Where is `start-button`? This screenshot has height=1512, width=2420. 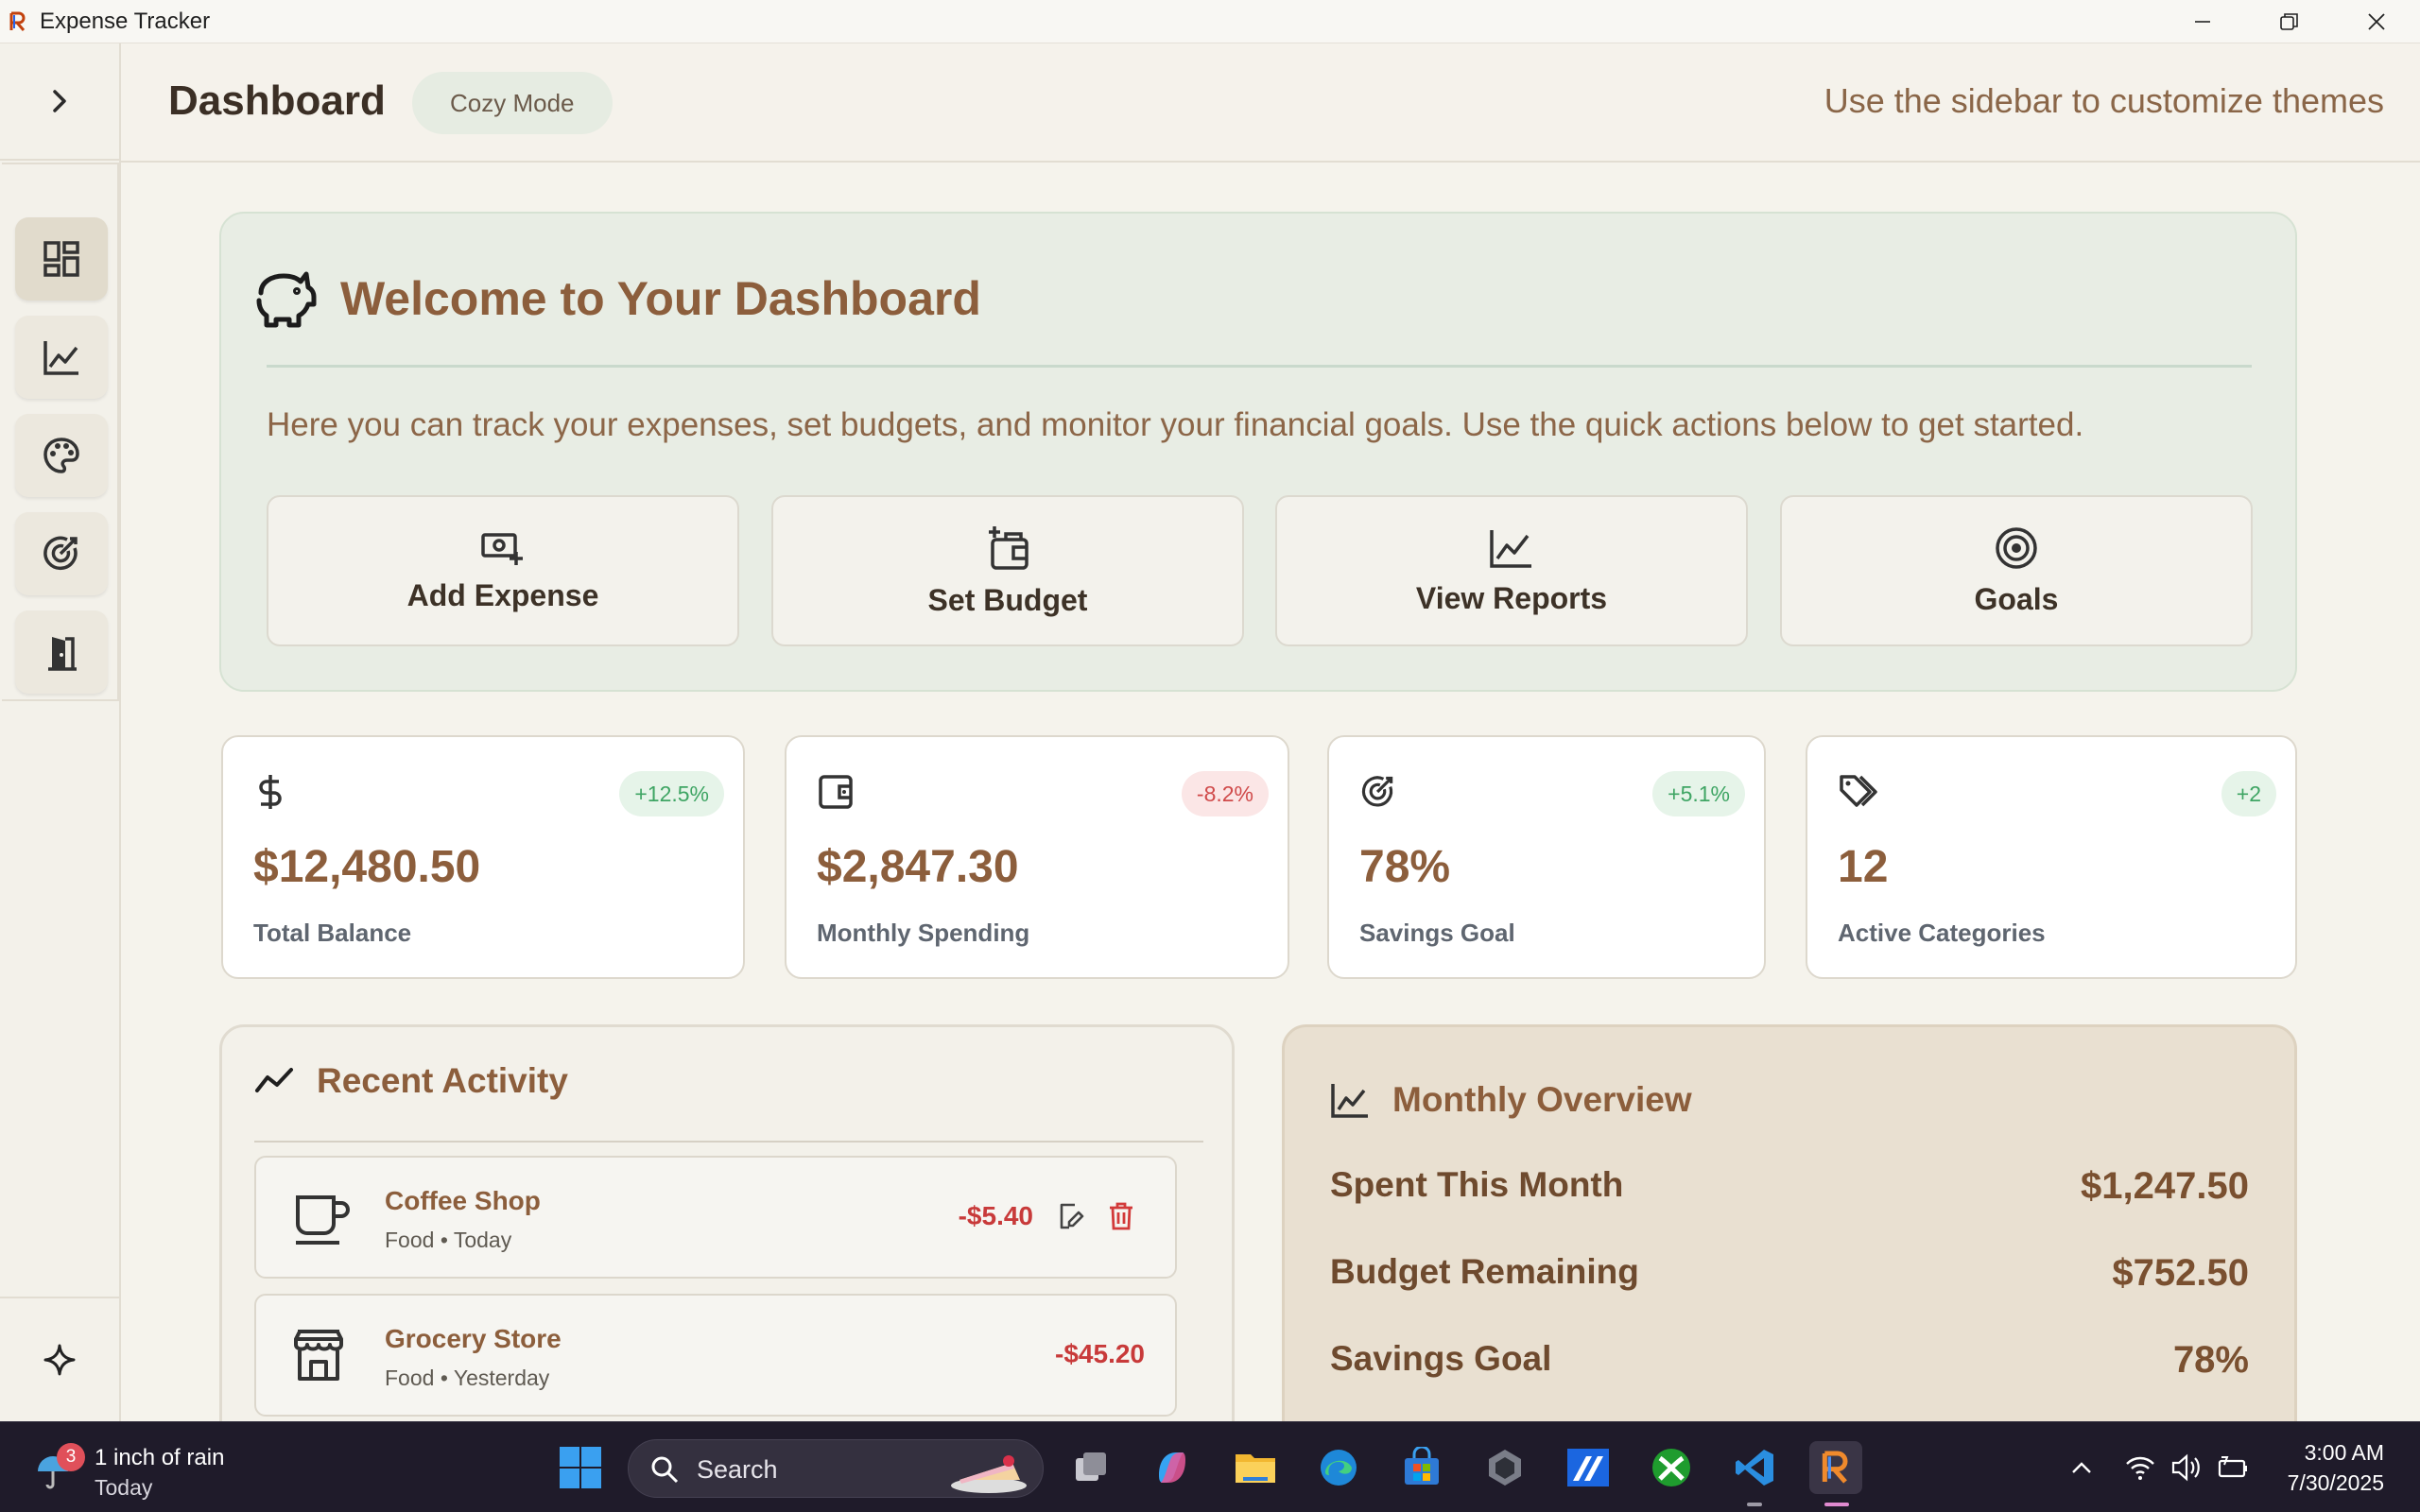 start-button is located at coordinates (580, 1467).